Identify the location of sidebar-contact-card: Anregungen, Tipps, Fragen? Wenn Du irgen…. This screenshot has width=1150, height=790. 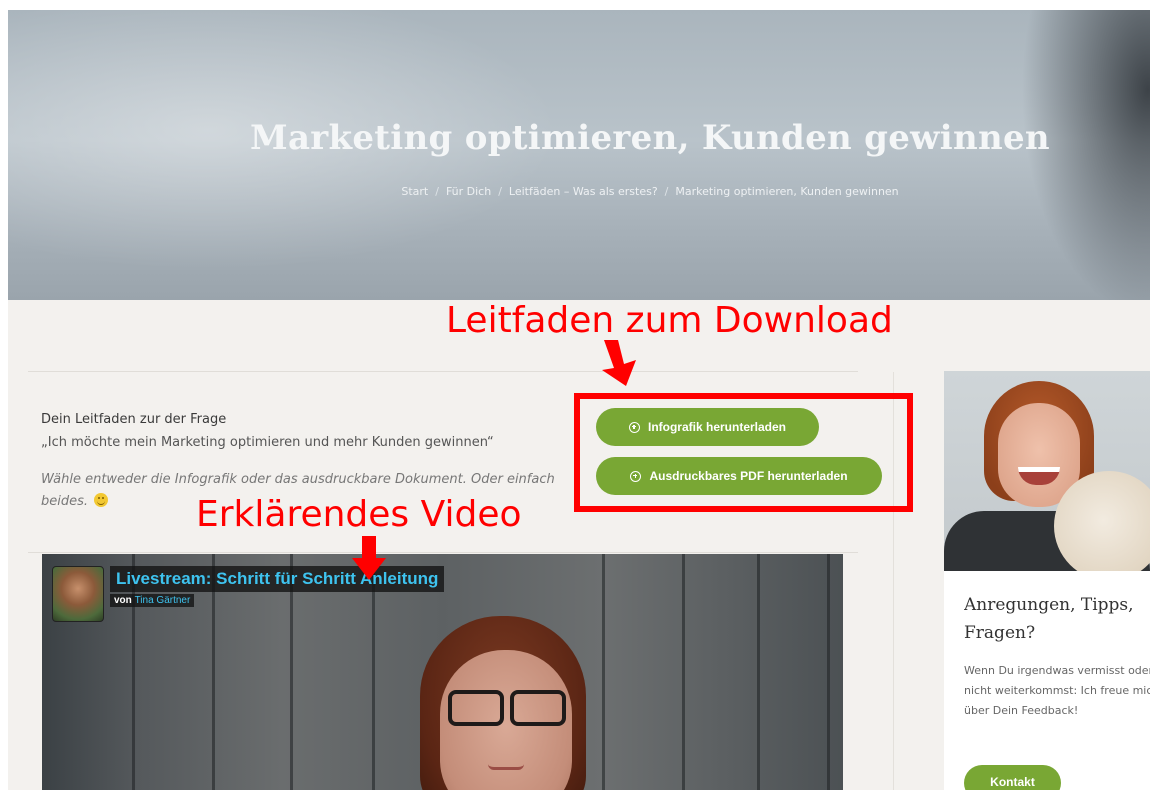
(1047, 580).